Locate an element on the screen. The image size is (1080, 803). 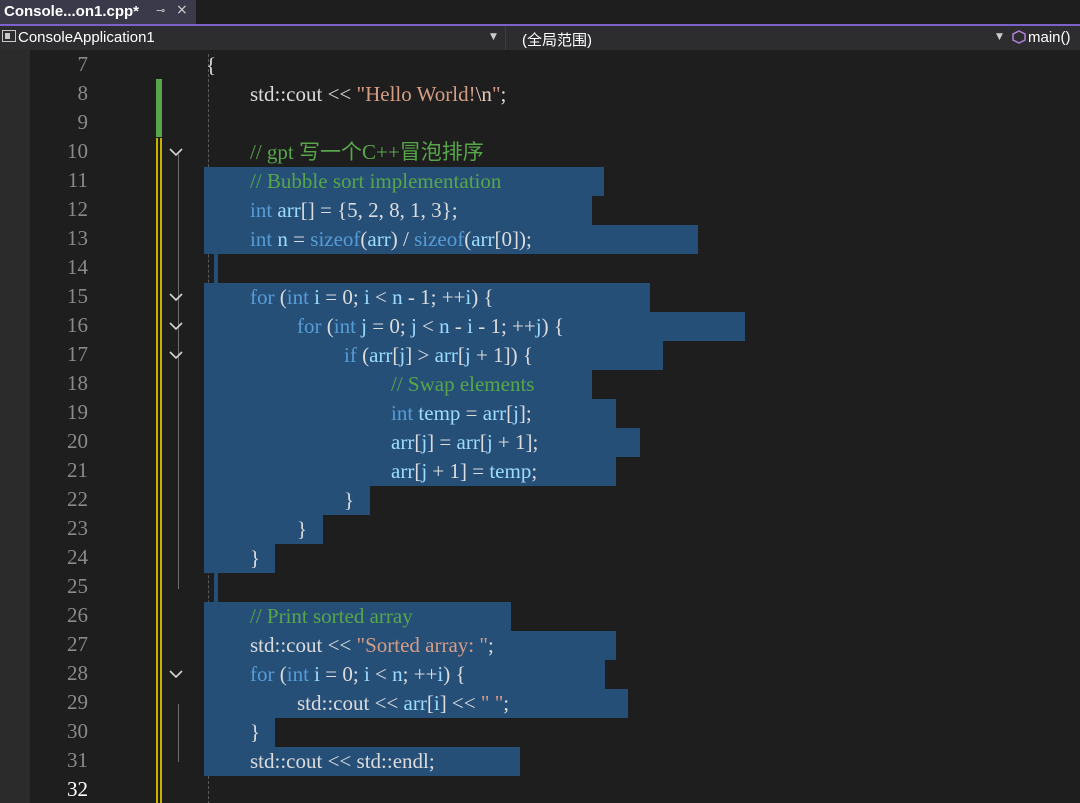
code-token: n is located at coordinates (397, 297).